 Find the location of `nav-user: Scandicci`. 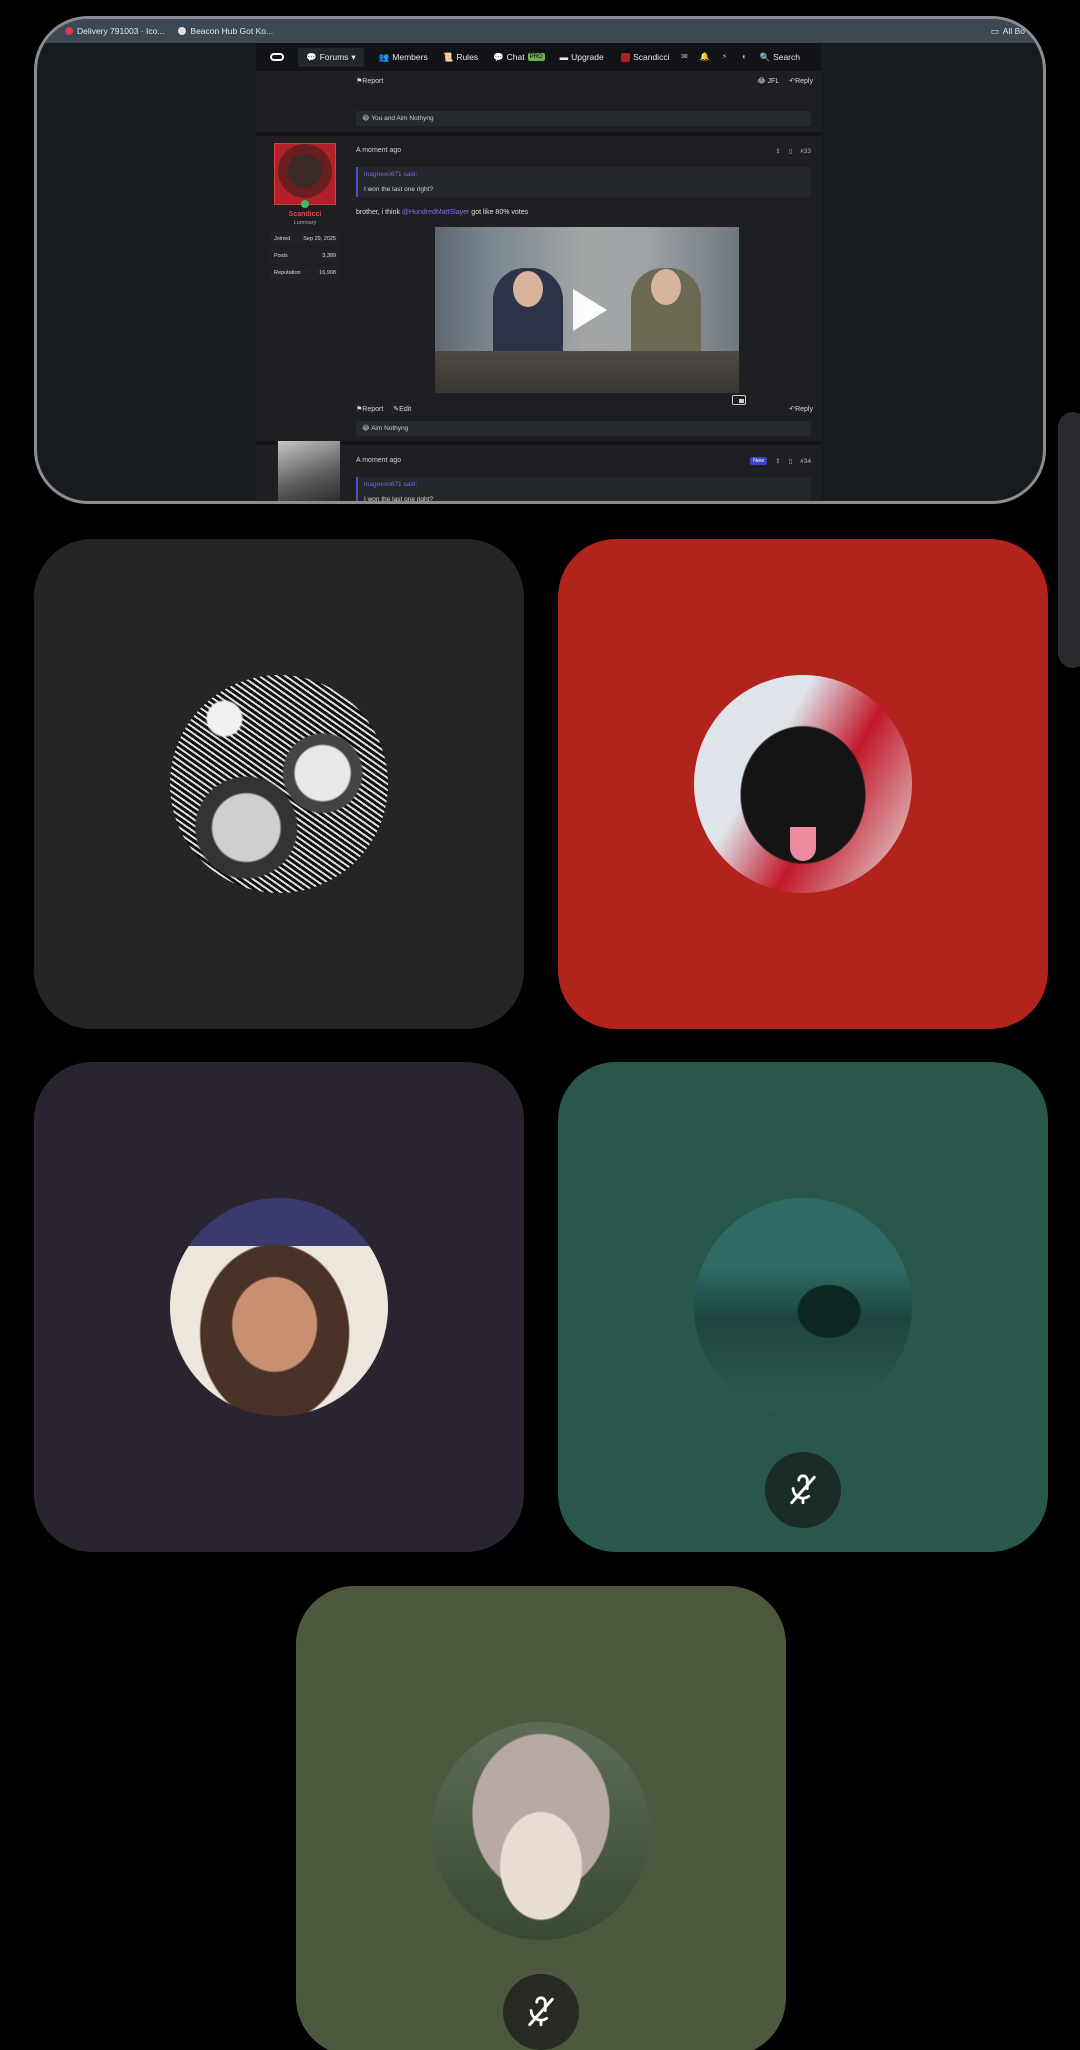

nav-user: Scandicci is located at coordinates (645, 57).